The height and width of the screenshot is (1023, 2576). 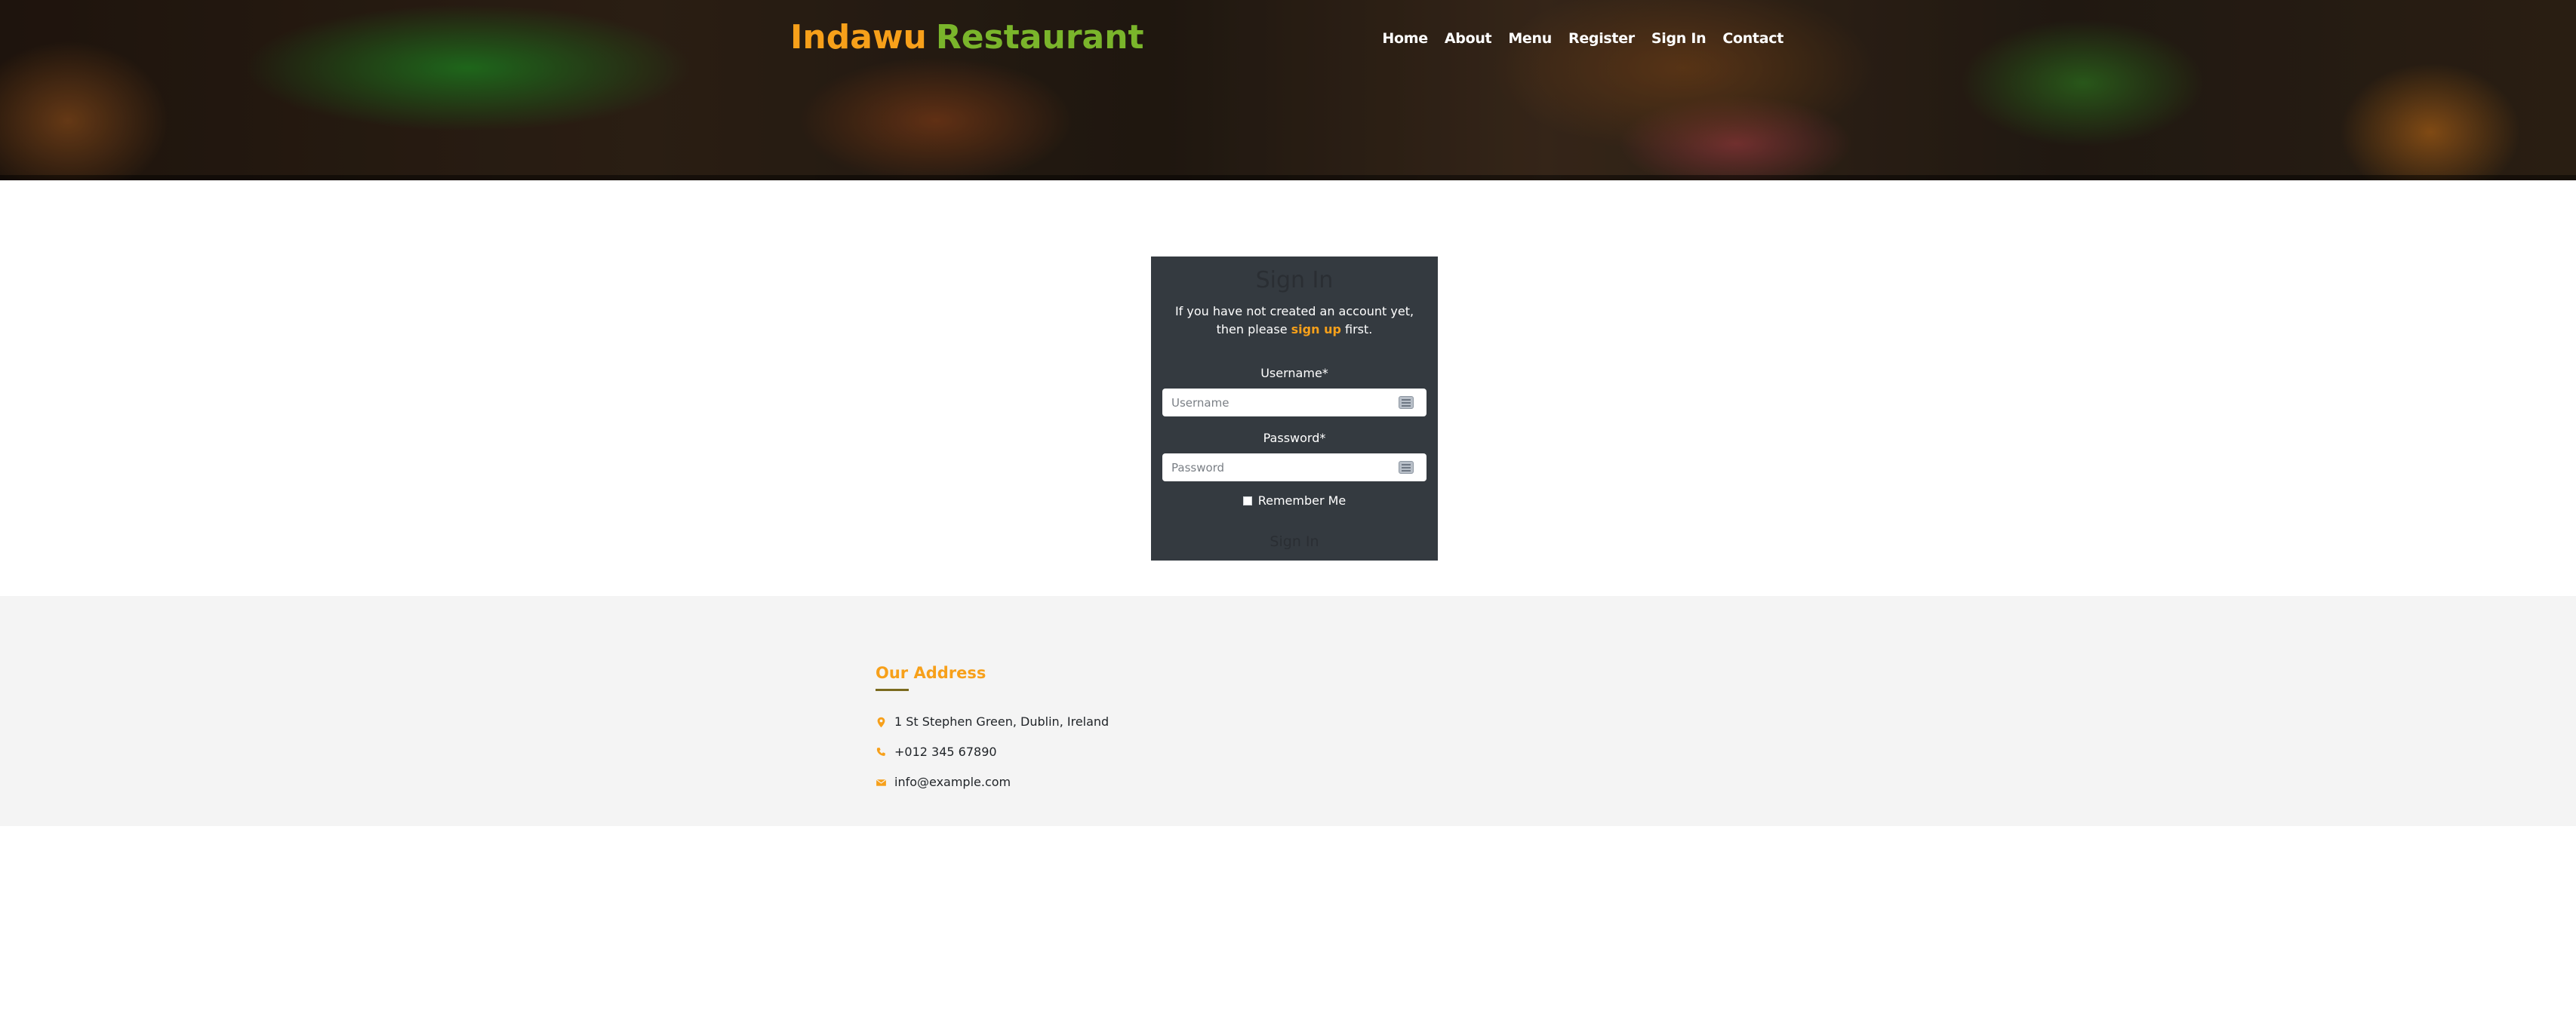 What do you see at coordinates (1247, 500) in the screenshot?
I see `remember-me-checkbox` at bounding box center [1247, 500].